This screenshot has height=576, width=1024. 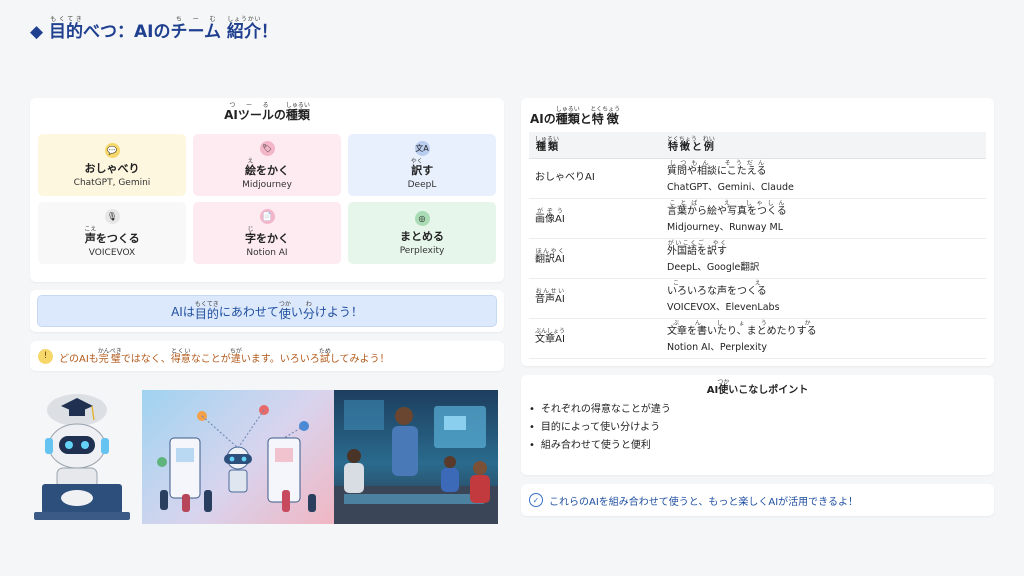 What do you see at coordinates (823, 298) in the screenshot?
I see `ai-feature-cell: いろいろな声をつくるこえ VOICEVOX、ElevenLabs` at bounding box center [823, 298].